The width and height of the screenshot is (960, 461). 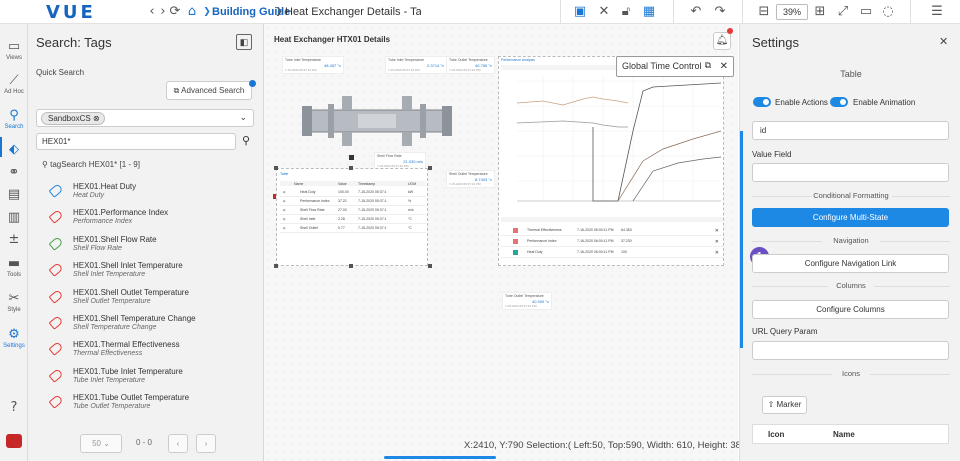 I want to click on chart-icon: ⟋, so click(x=14, y=80).